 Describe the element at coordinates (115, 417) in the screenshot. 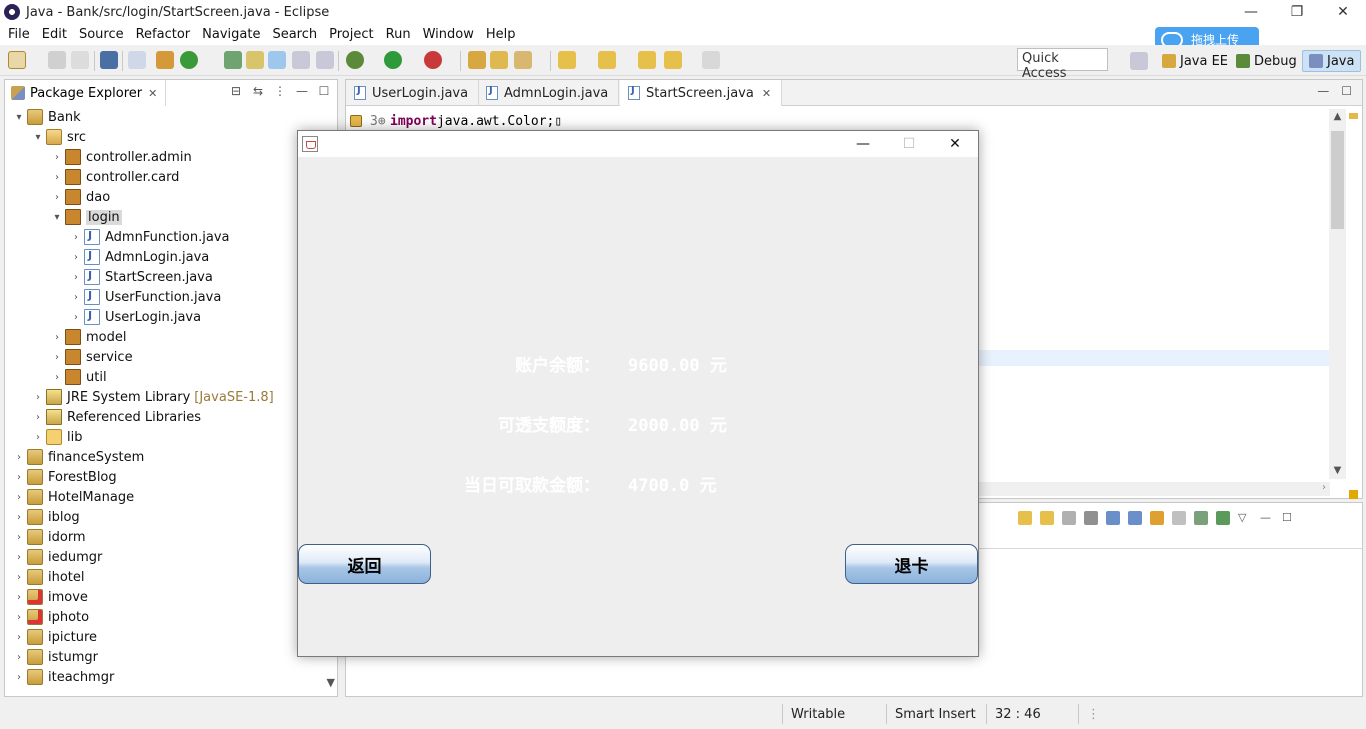

I see `tree-item: › Referenced Libraries` at that location.